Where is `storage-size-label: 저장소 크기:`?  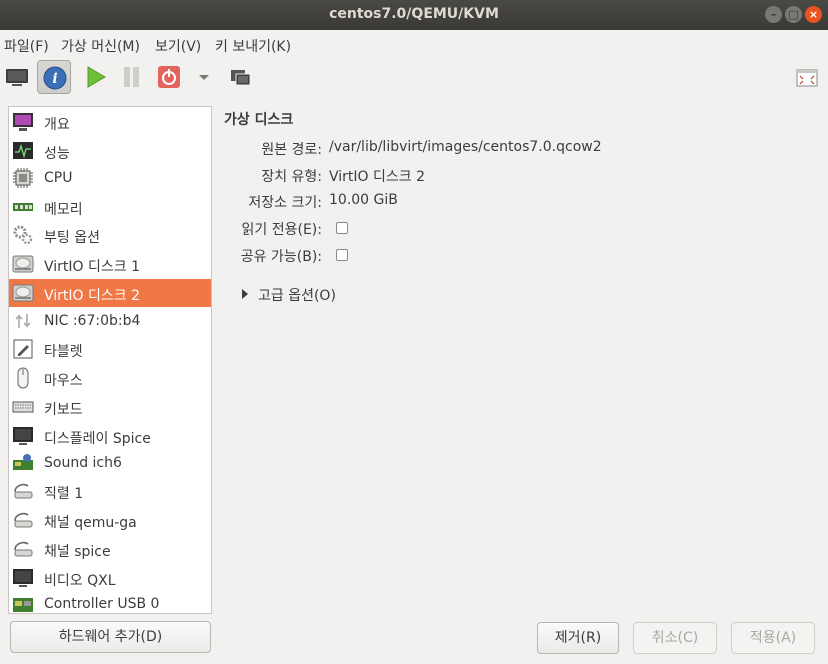 storage-size-label: 저장소 크기: is located at coordinates (285, 203).